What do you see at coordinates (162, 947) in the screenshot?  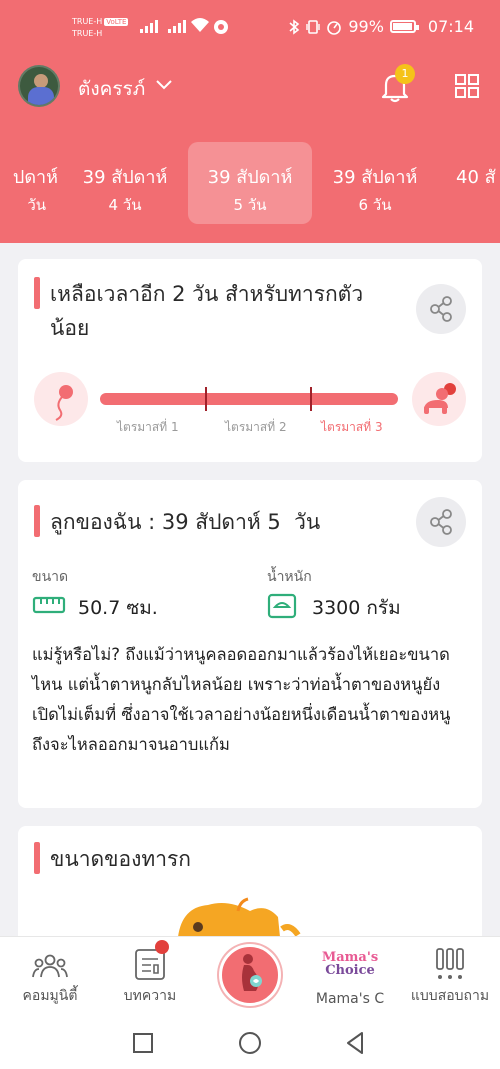 I see `articles-badge` at bounding box center [162, 947].